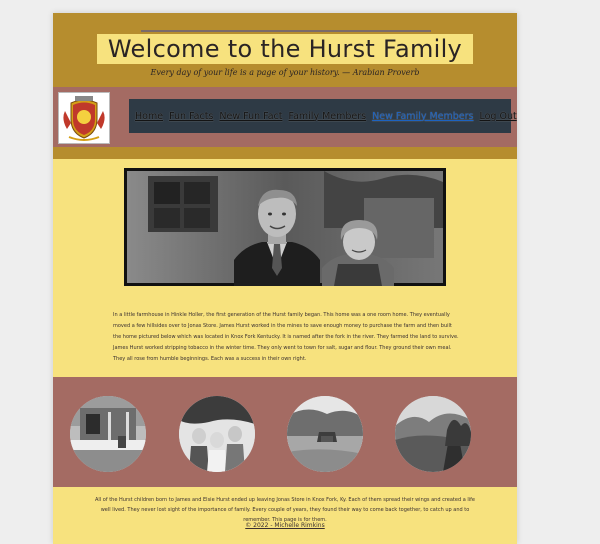 This screenshot has width=600, height=544. I want to click on title-banner: Welcome to the Hurst Family, so click(285, 49).